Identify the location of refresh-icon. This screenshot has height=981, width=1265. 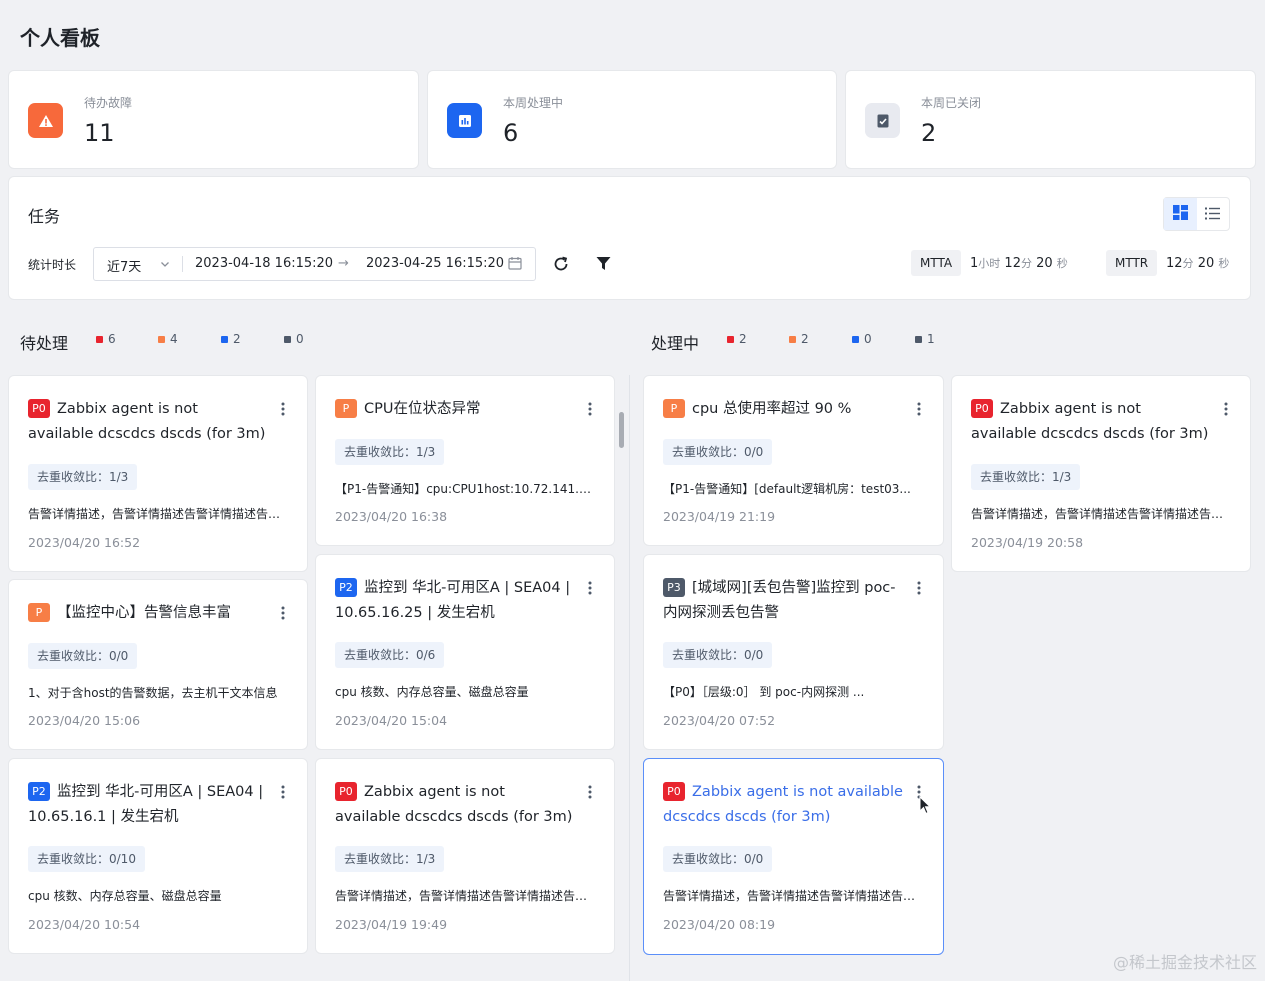
(561, 266).